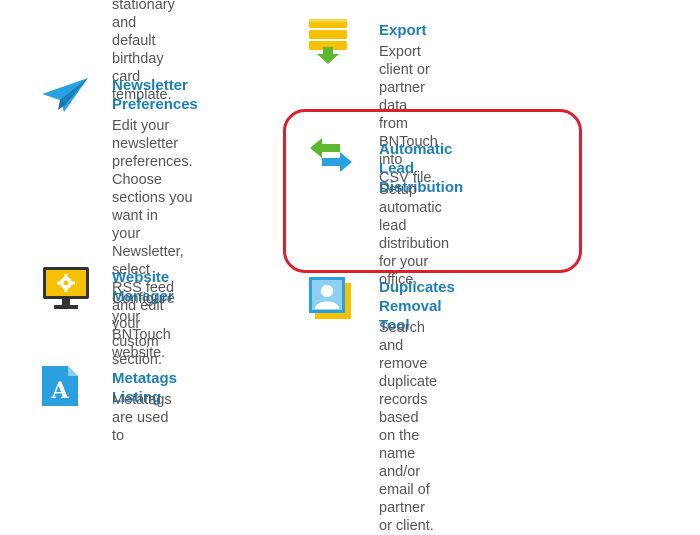 The width and height of the screenshot is (700, 535). I want to click on document-a-icon: A, so click(60, 386).